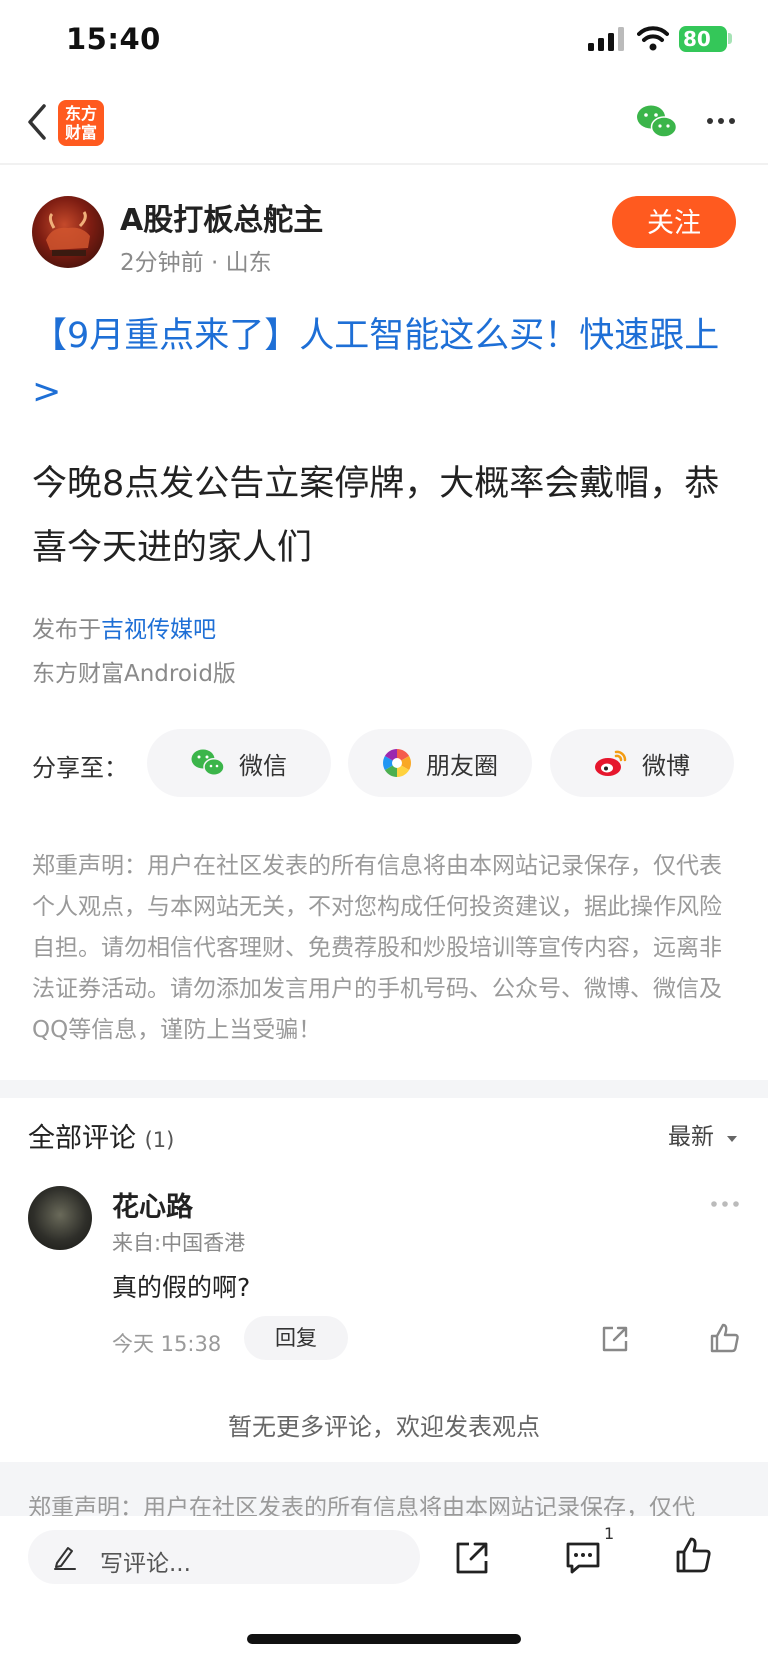 This screenshot has height=1663, width=768. Describe the element at coordinates (158, 630) in the screenshot. I see `stock-bar-link: 吉视传媒吧` at that location.